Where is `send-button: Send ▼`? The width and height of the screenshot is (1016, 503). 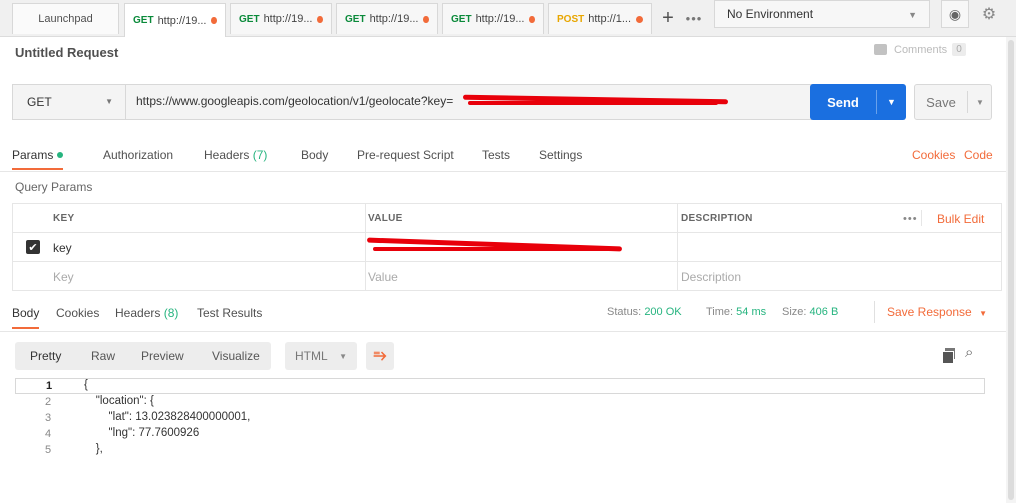
send-button: Send ▼ is located at coordinates (858, 102).